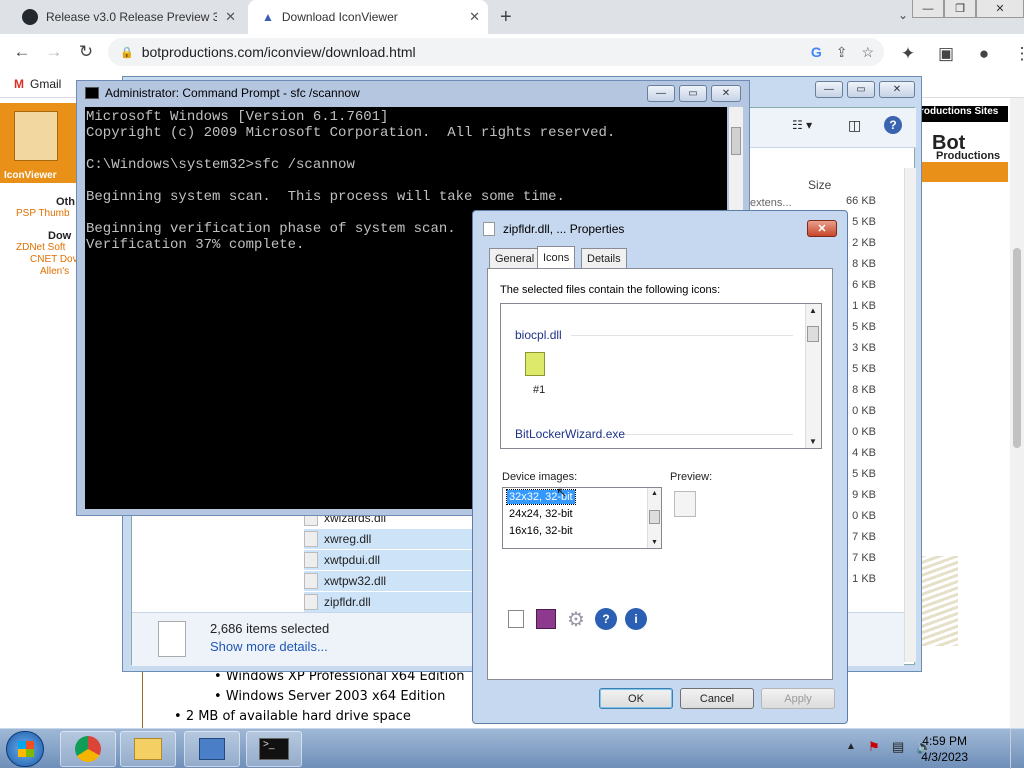 The width and height of the screenshot is (1024, 769). I want to click on ok-button: OK, so click(636, 698).